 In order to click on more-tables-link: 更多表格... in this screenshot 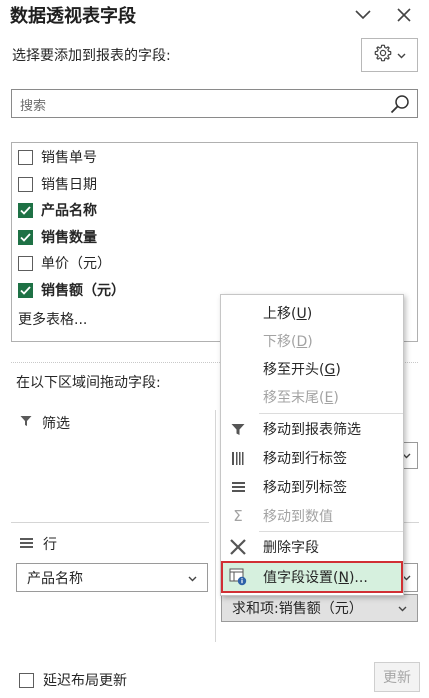, I will do `click(52, 319)`.